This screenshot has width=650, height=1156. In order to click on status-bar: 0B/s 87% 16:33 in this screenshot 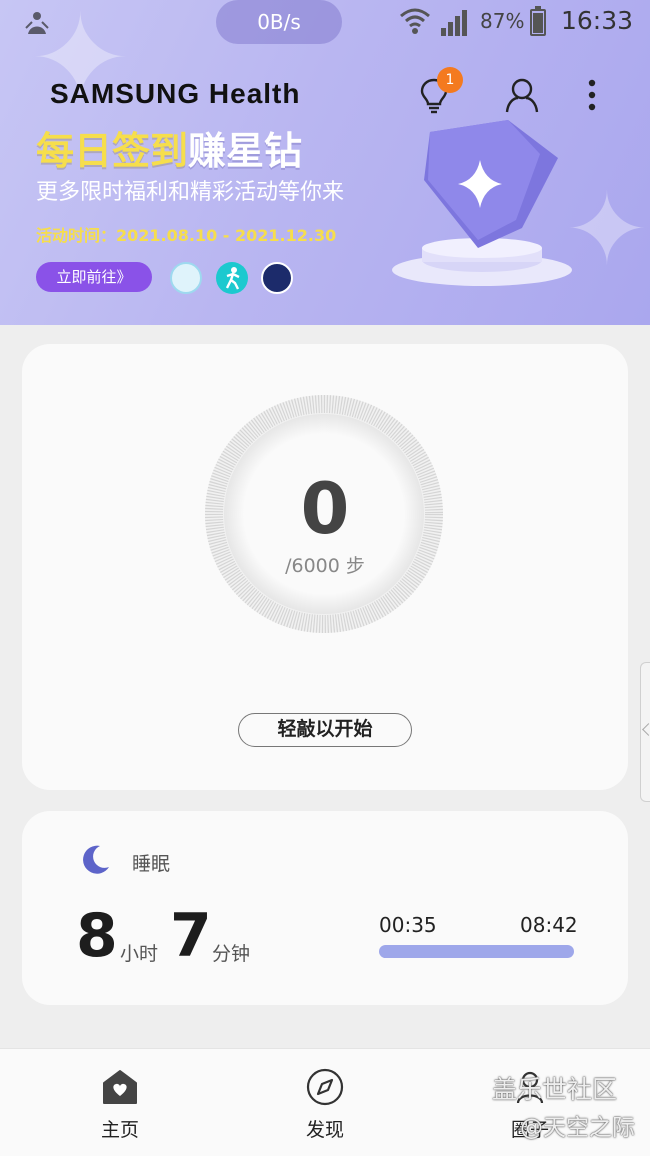, I will do `click(325, 23)`.